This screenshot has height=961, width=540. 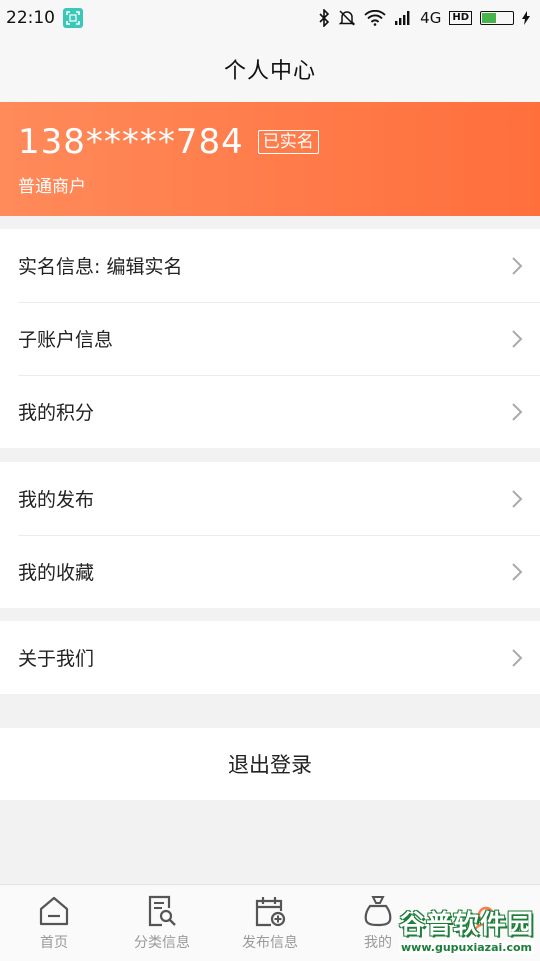 What do you see at coordinates (162, 943) in the screenshot?
I see `tab-label: 分类信息` at bounding box center [162, 943].